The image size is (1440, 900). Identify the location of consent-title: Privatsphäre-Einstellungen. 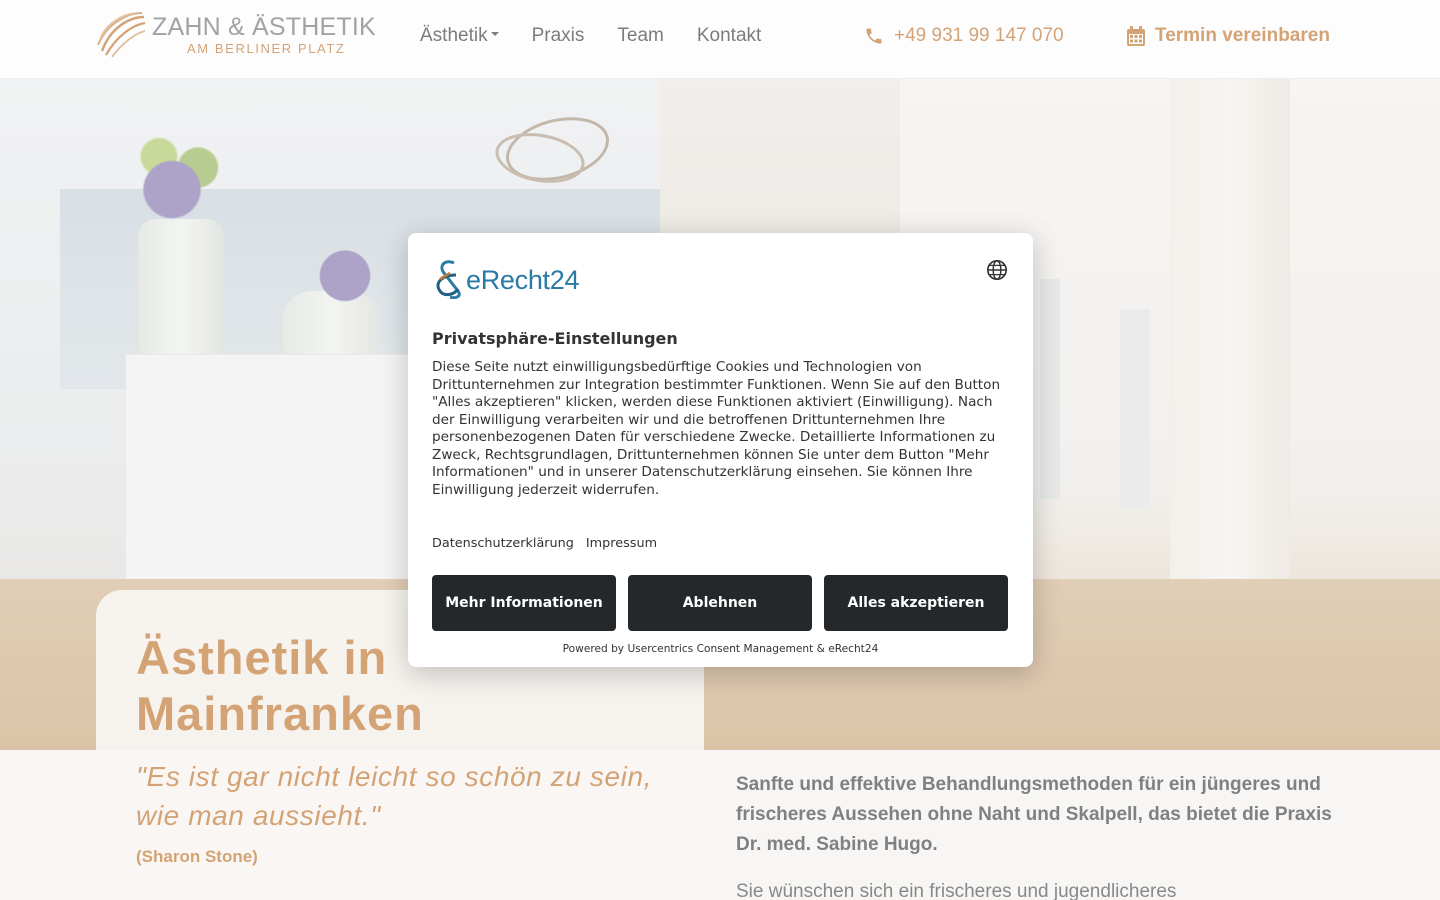
(555, 338).